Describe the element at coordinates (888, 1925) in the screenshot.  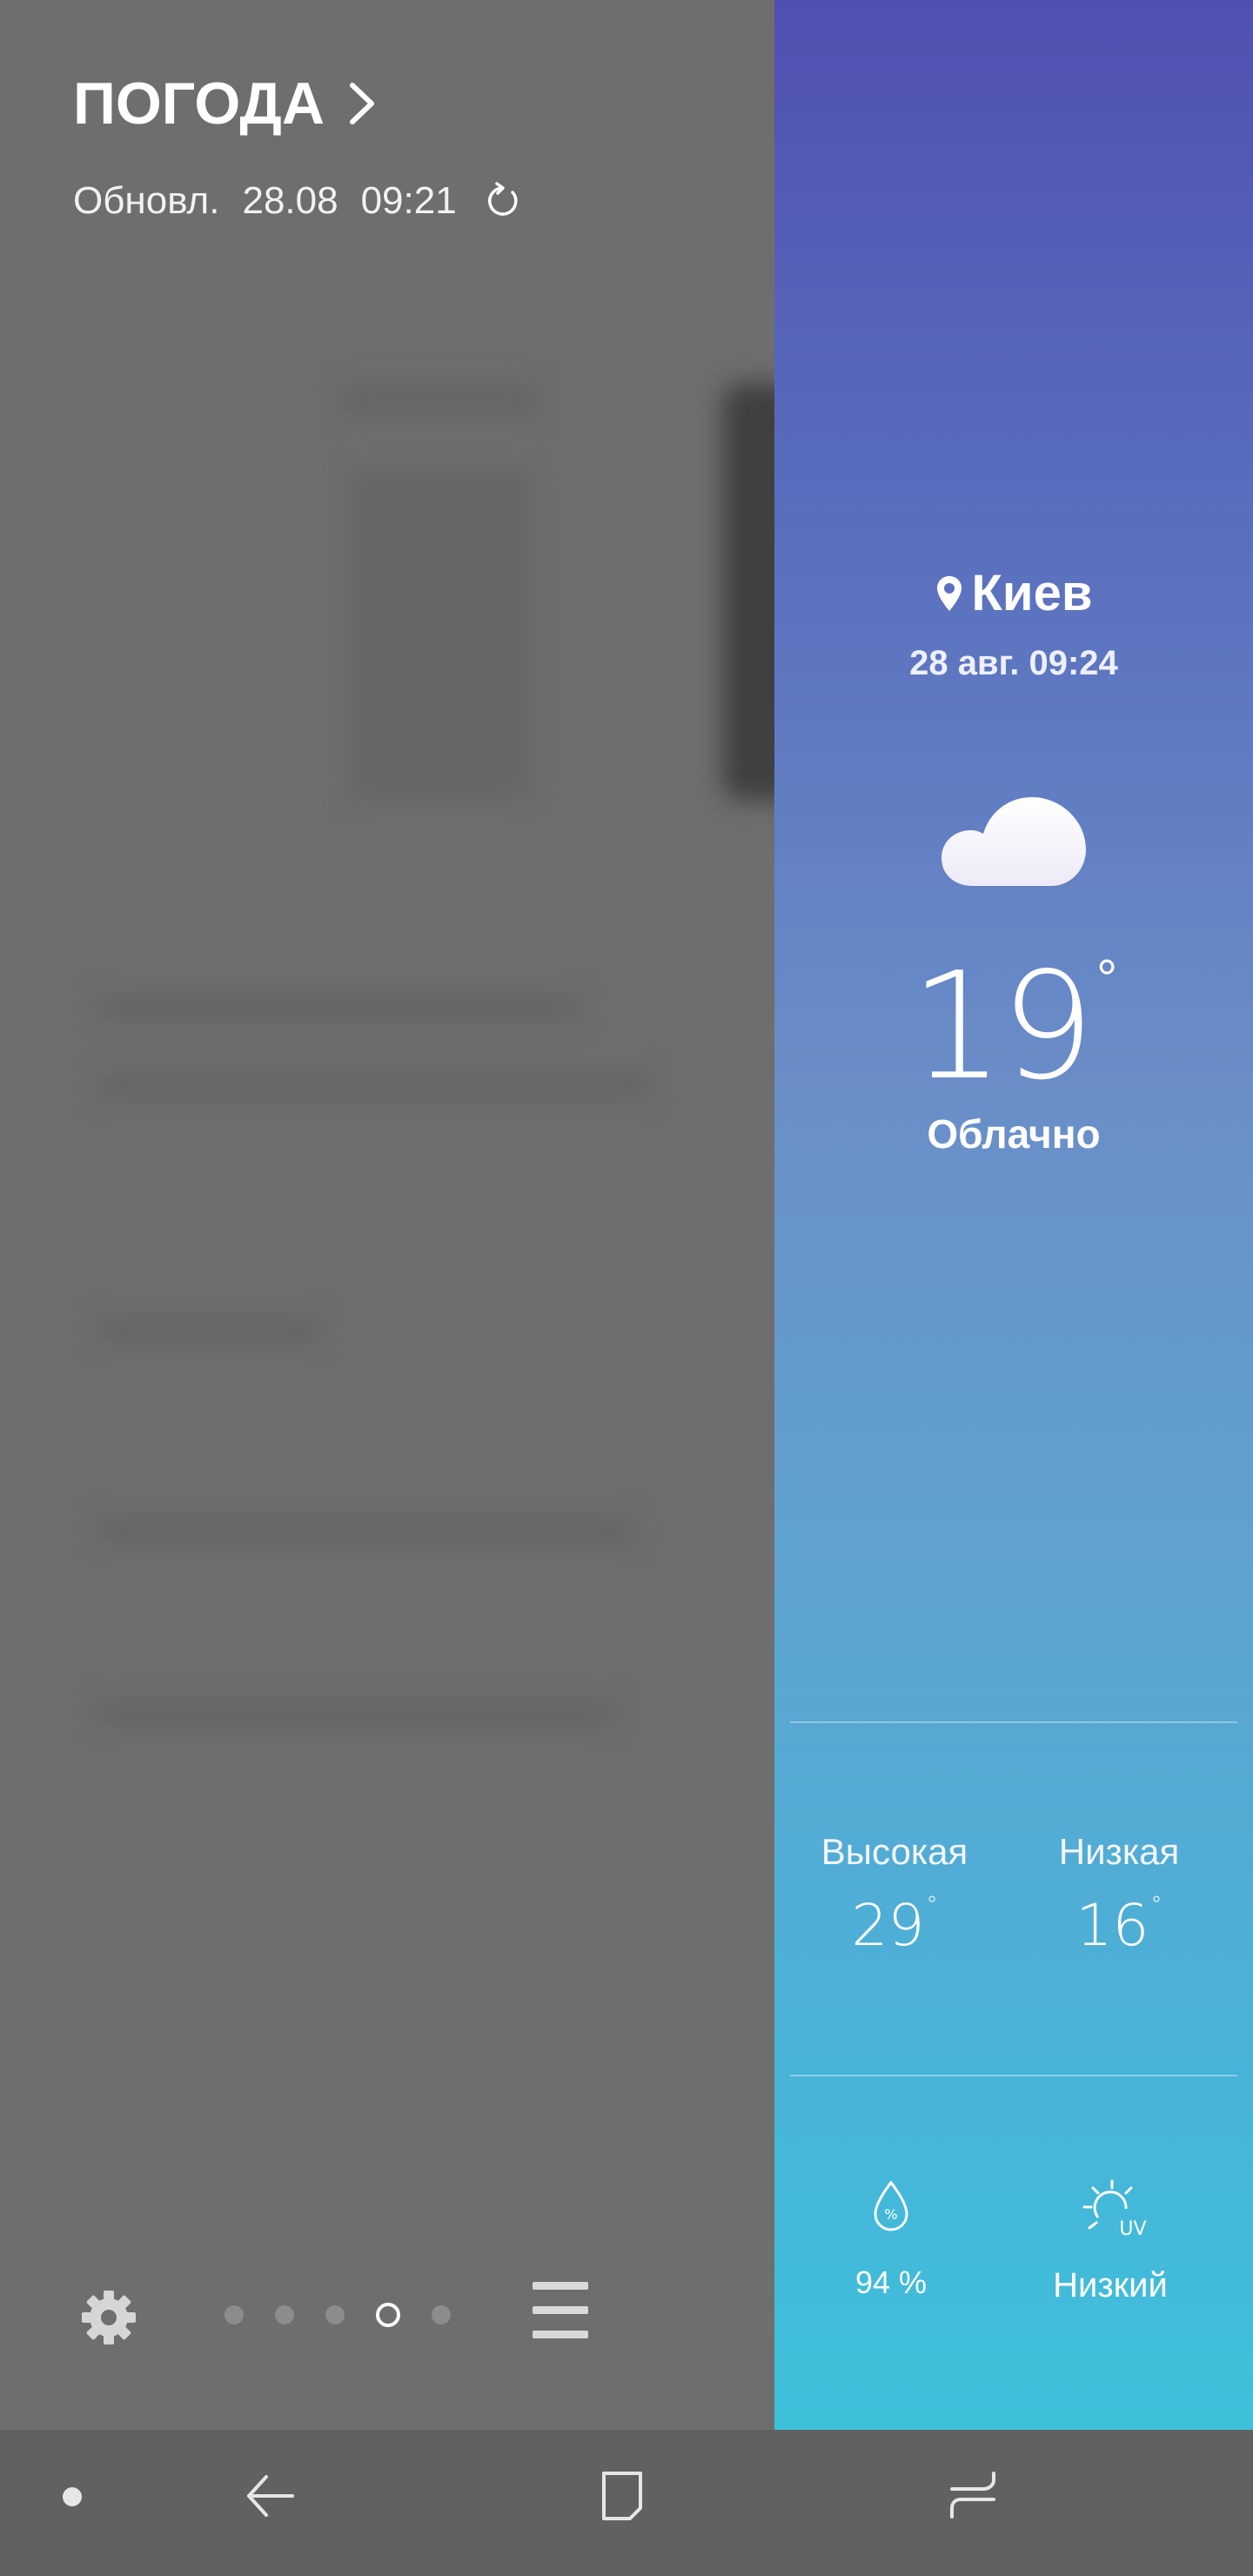
I see `high-value: 29` at that location.